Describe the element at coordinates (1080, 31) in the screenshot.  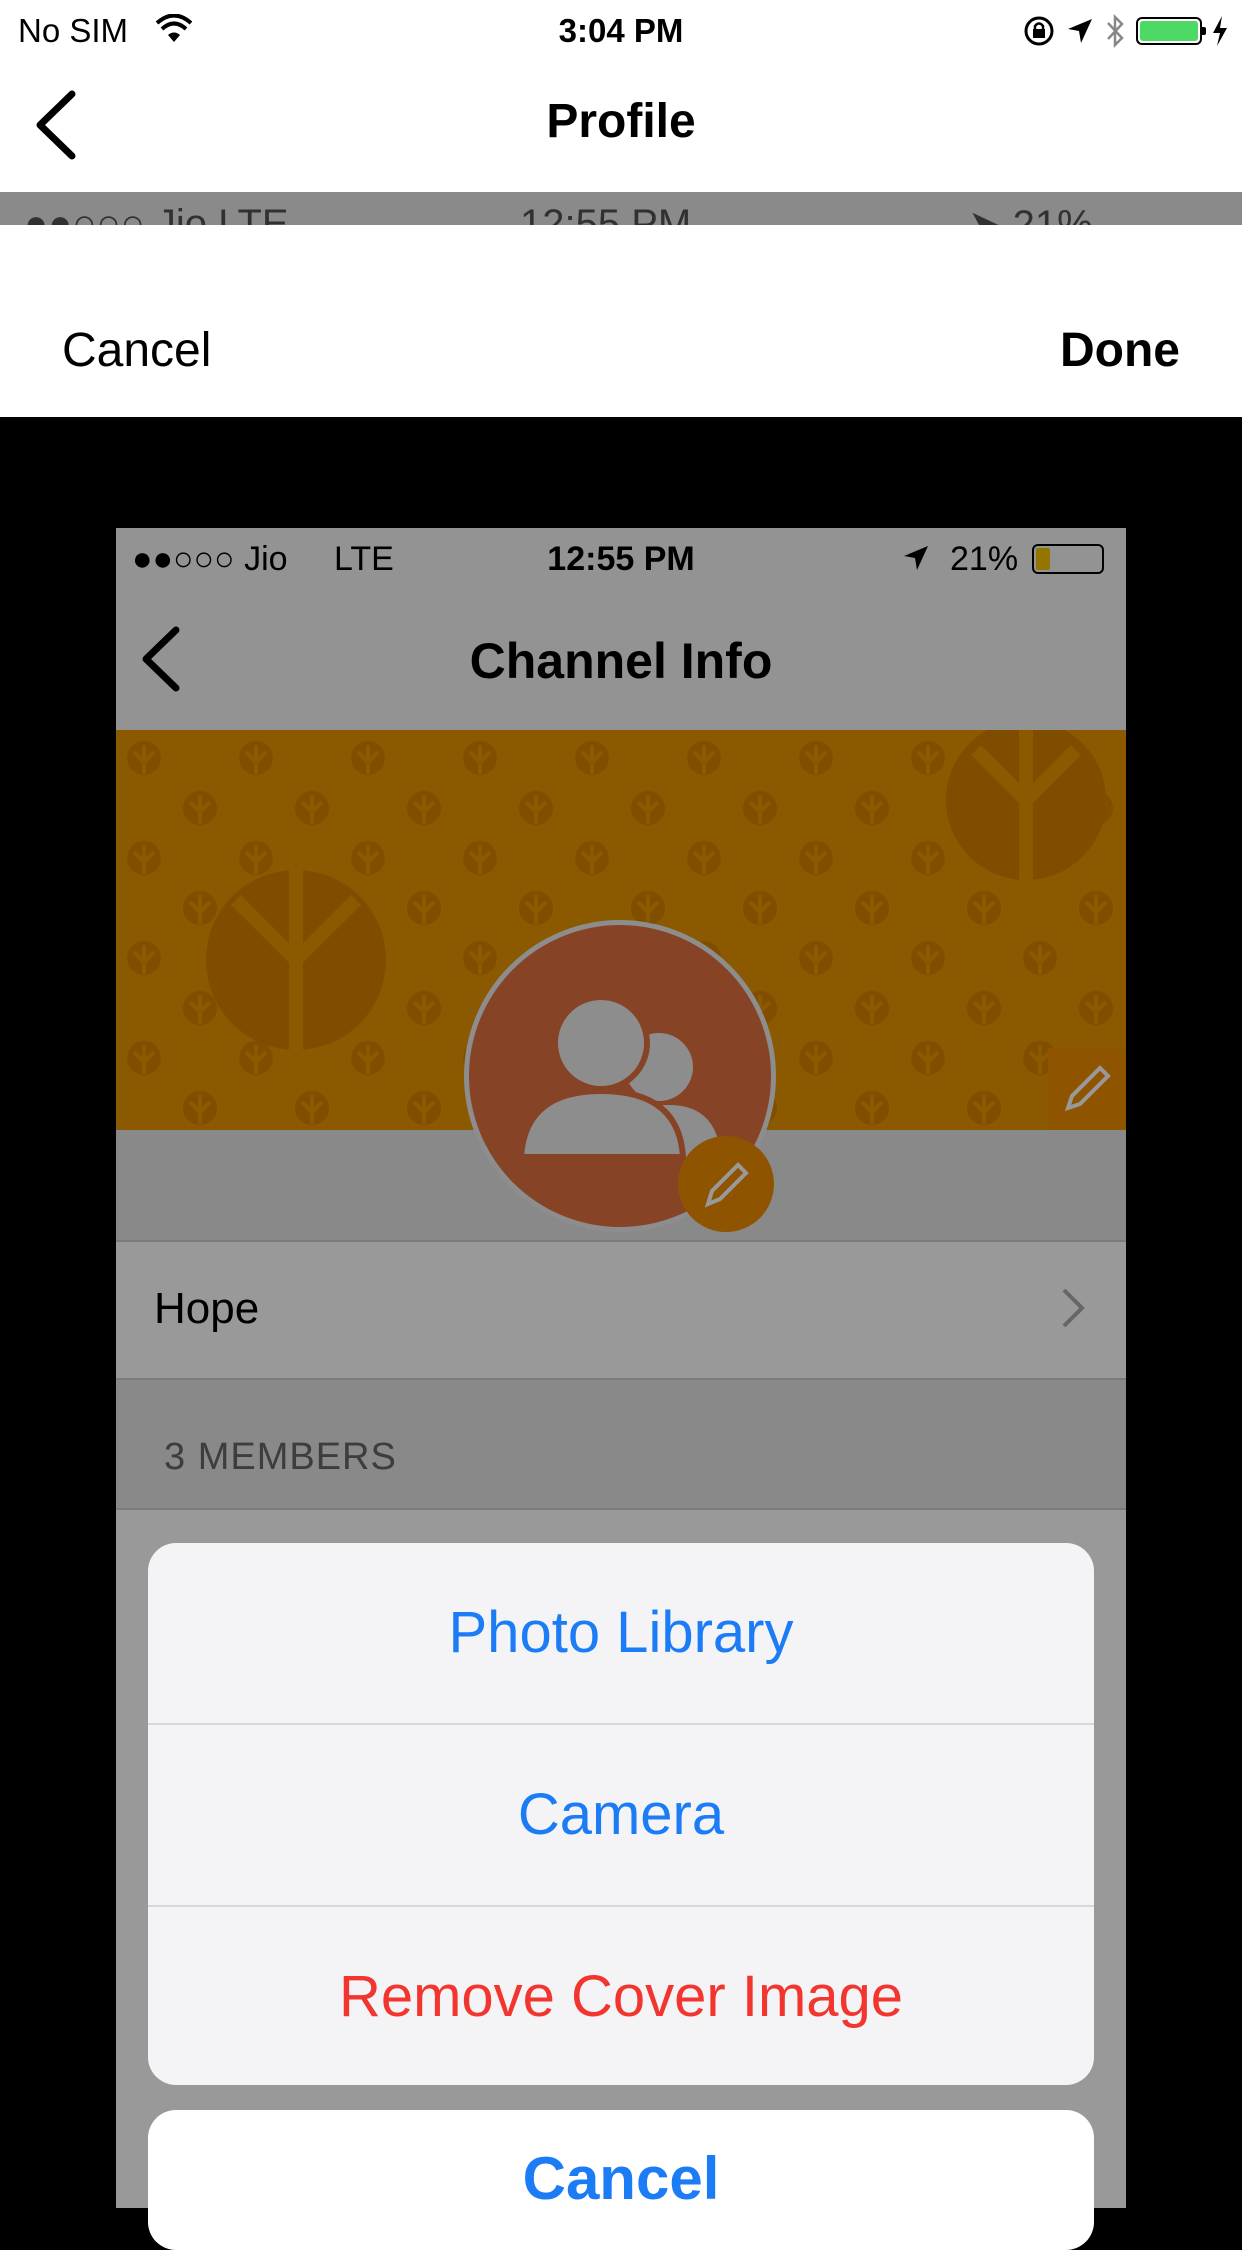
I see `location-arrow-icon` at that location.